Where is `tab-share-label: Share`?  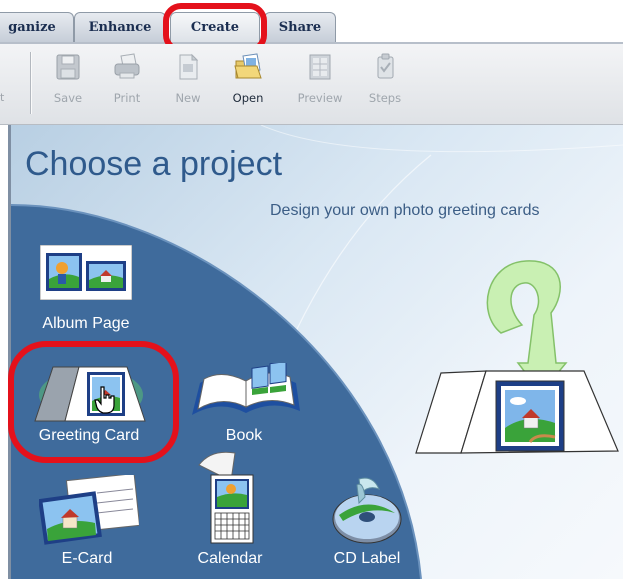 tab-share-label: Share is located at coordinates (300, 27).